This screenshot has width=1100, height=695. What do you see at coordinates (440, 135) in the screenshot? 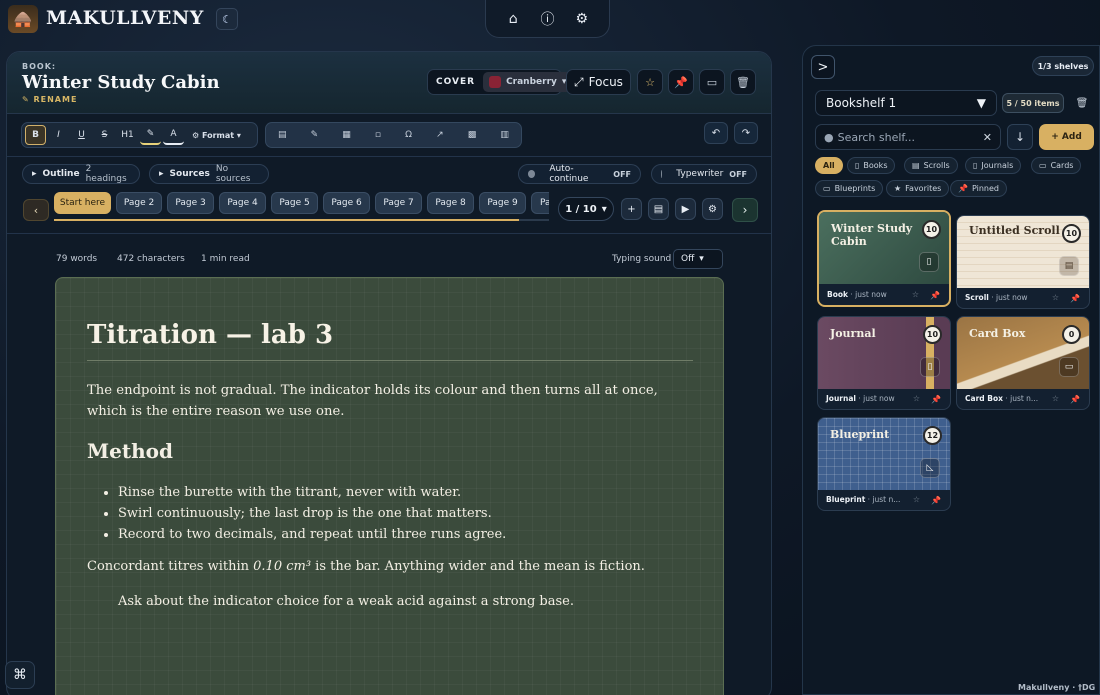
I see `link-icon: ↗` at bounding box center [440, 135].